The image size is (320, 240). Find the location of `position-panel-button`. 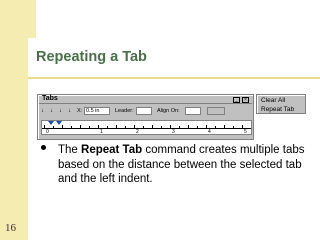

position-panel-button is located at coordinates (216, 111).